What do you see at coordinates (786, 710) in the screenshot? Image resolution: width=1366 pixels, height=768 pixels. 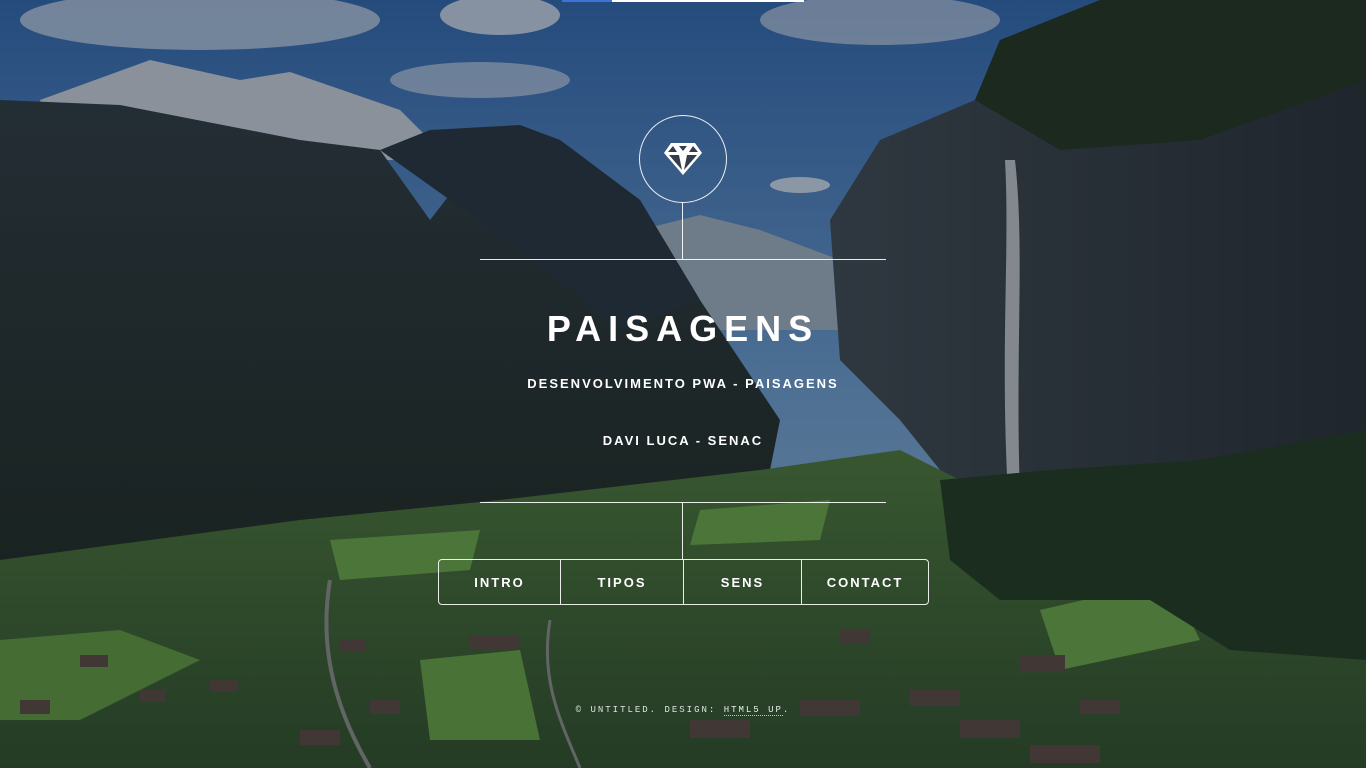 I see `footer-end: .` at bounding box center [786, 710].